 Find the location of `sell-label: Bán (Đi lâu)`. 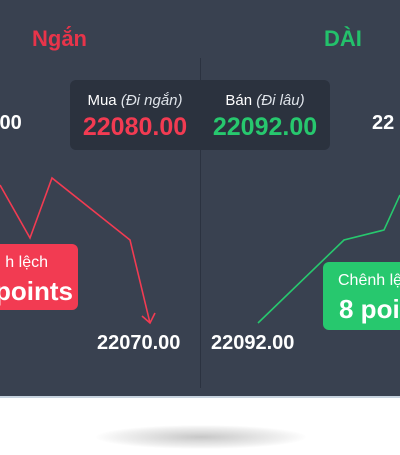

sell-label: Bán (Đi lâu) is located at coordinates (265, 100).